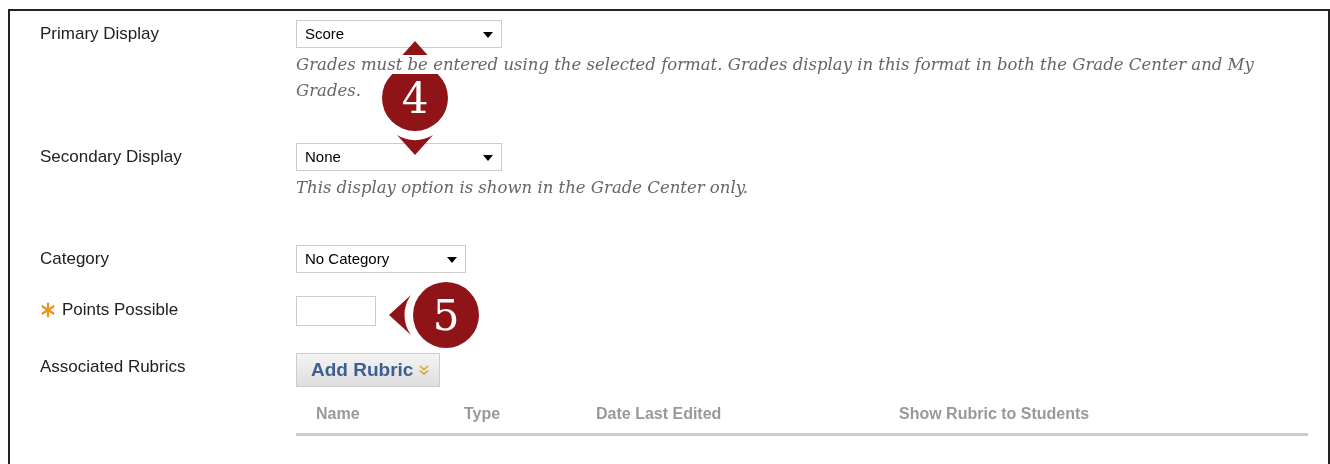 The width and height of the screenshot is (1330, 464). I want to click on field-label: Points Possible, so click(120, 310).